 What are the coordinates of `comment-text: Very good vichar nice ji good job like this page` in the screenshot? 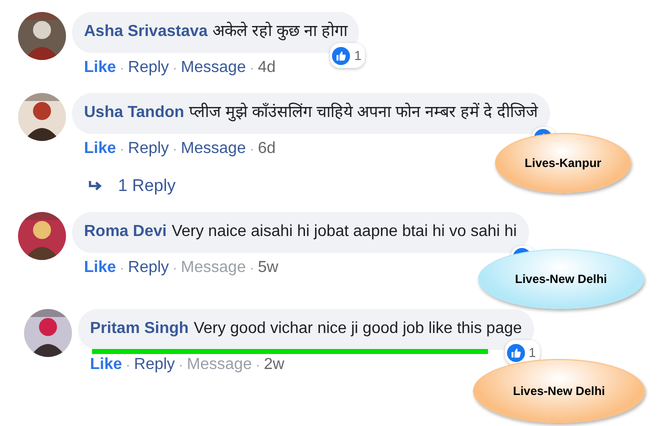 It's located at (358, 328).